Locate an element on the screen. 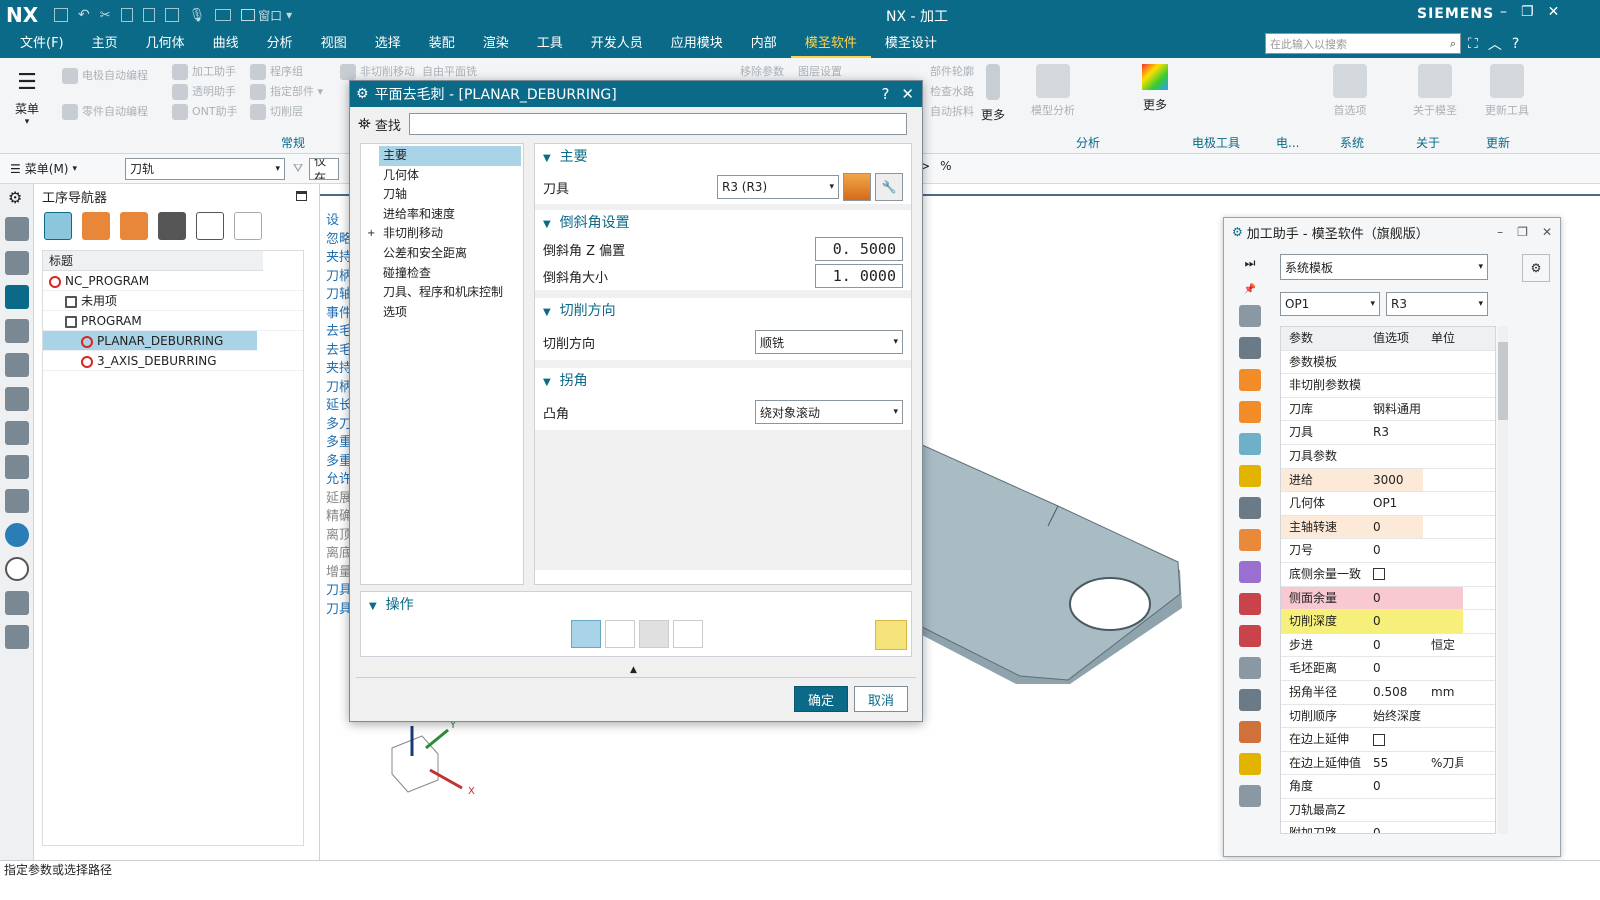 The image size is (1600, 900). geometry-view-icon is located at coordinates (134, 226).